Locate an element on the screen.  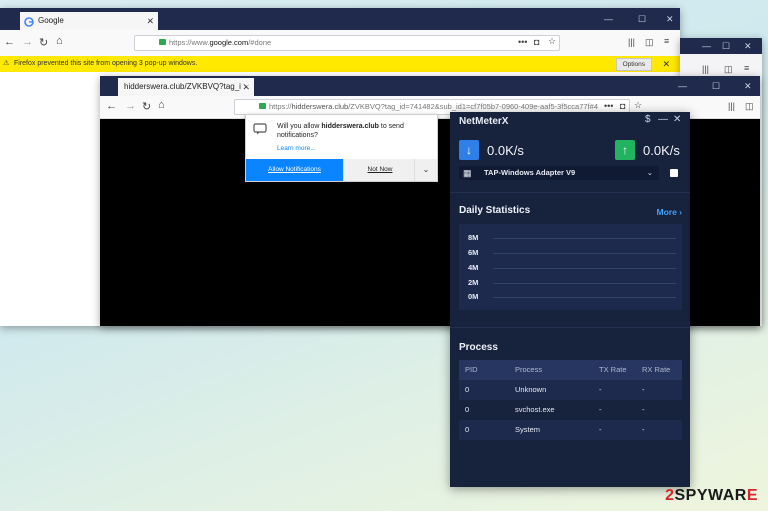
y-tick: 0M is located at coordinates (473, 296).